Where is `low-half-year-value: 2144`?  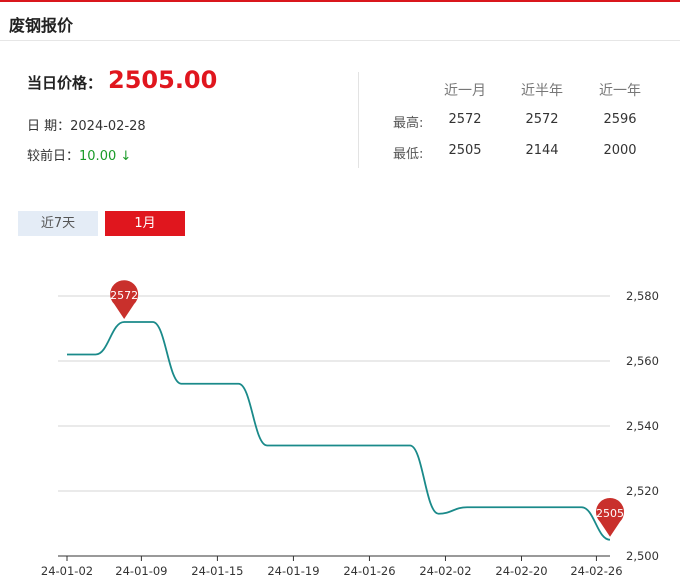 low-half-year-value: 2144 is located at coordinates (542, 150).